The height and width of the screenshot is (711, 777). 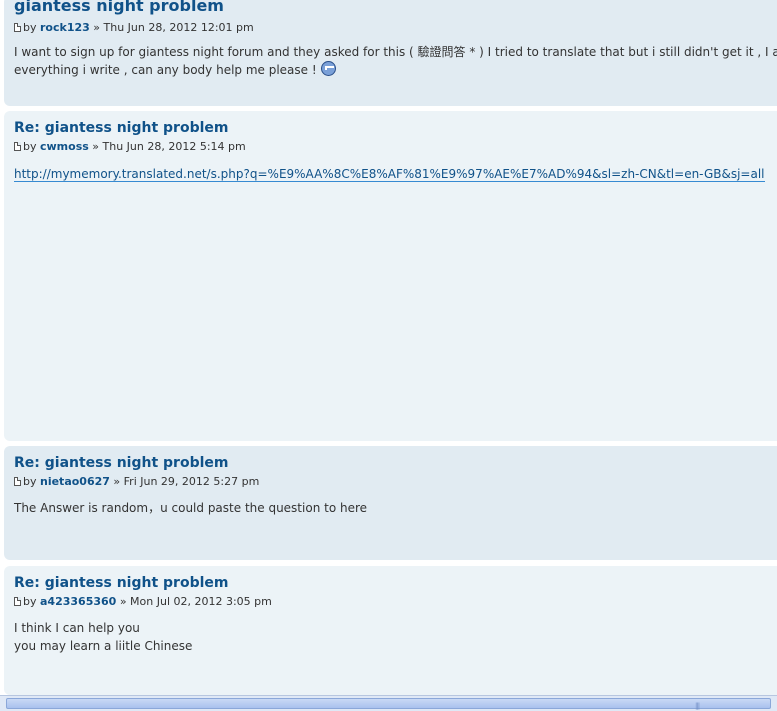 I want to click on content-line: I think I can help you, so click(x=77, y=628).